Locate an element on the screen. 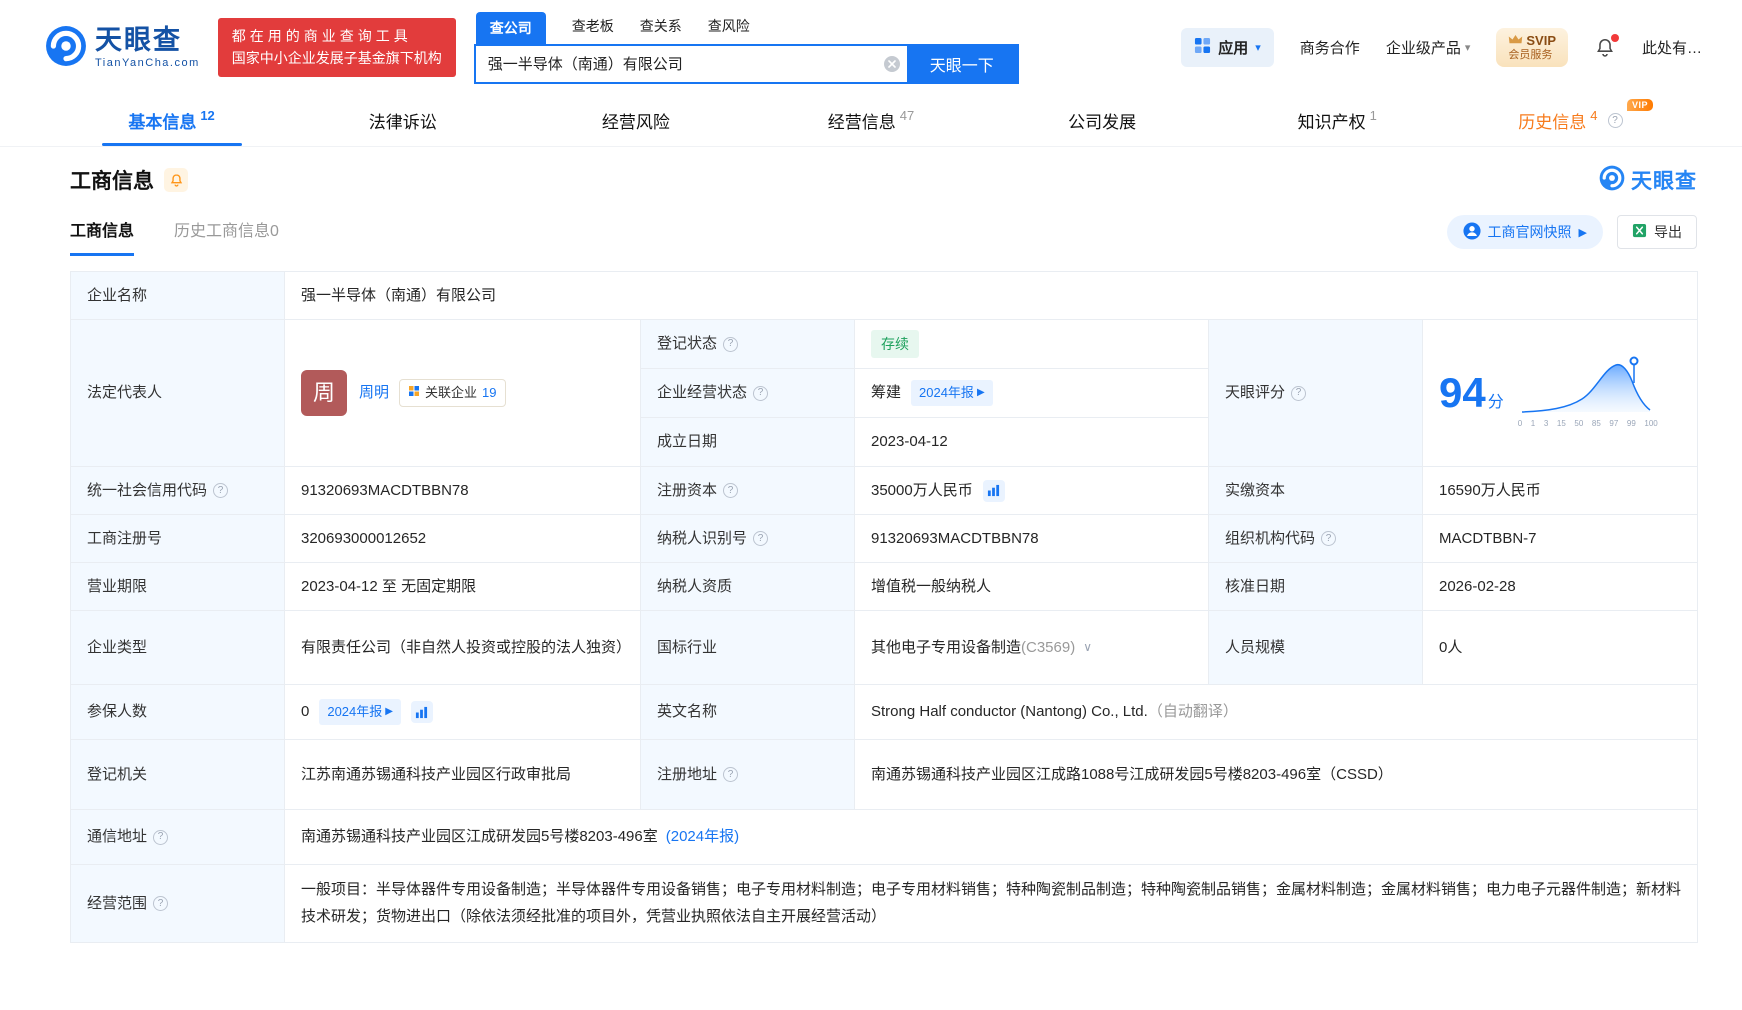 This screenshot has height=1010, width=1742. tab-business-info: 经营信息 47 is located at coordinates (870, 120).